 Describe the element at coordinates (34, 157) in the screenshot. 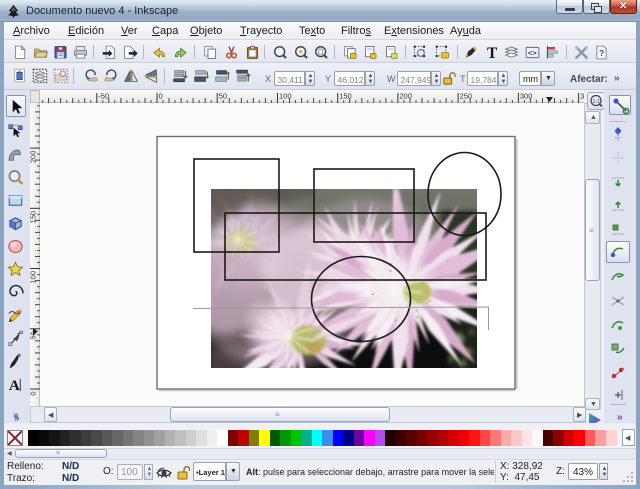

I see `svg-text: 200` at that location.